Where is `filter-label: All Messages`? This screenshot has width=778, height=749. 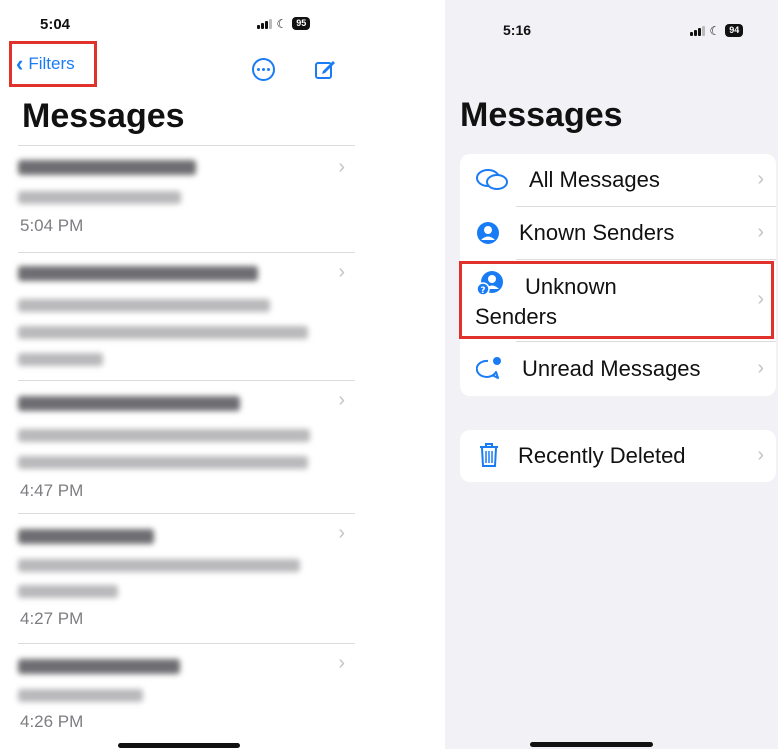 filter-label: All Messages is located at coordinates (594, 179).